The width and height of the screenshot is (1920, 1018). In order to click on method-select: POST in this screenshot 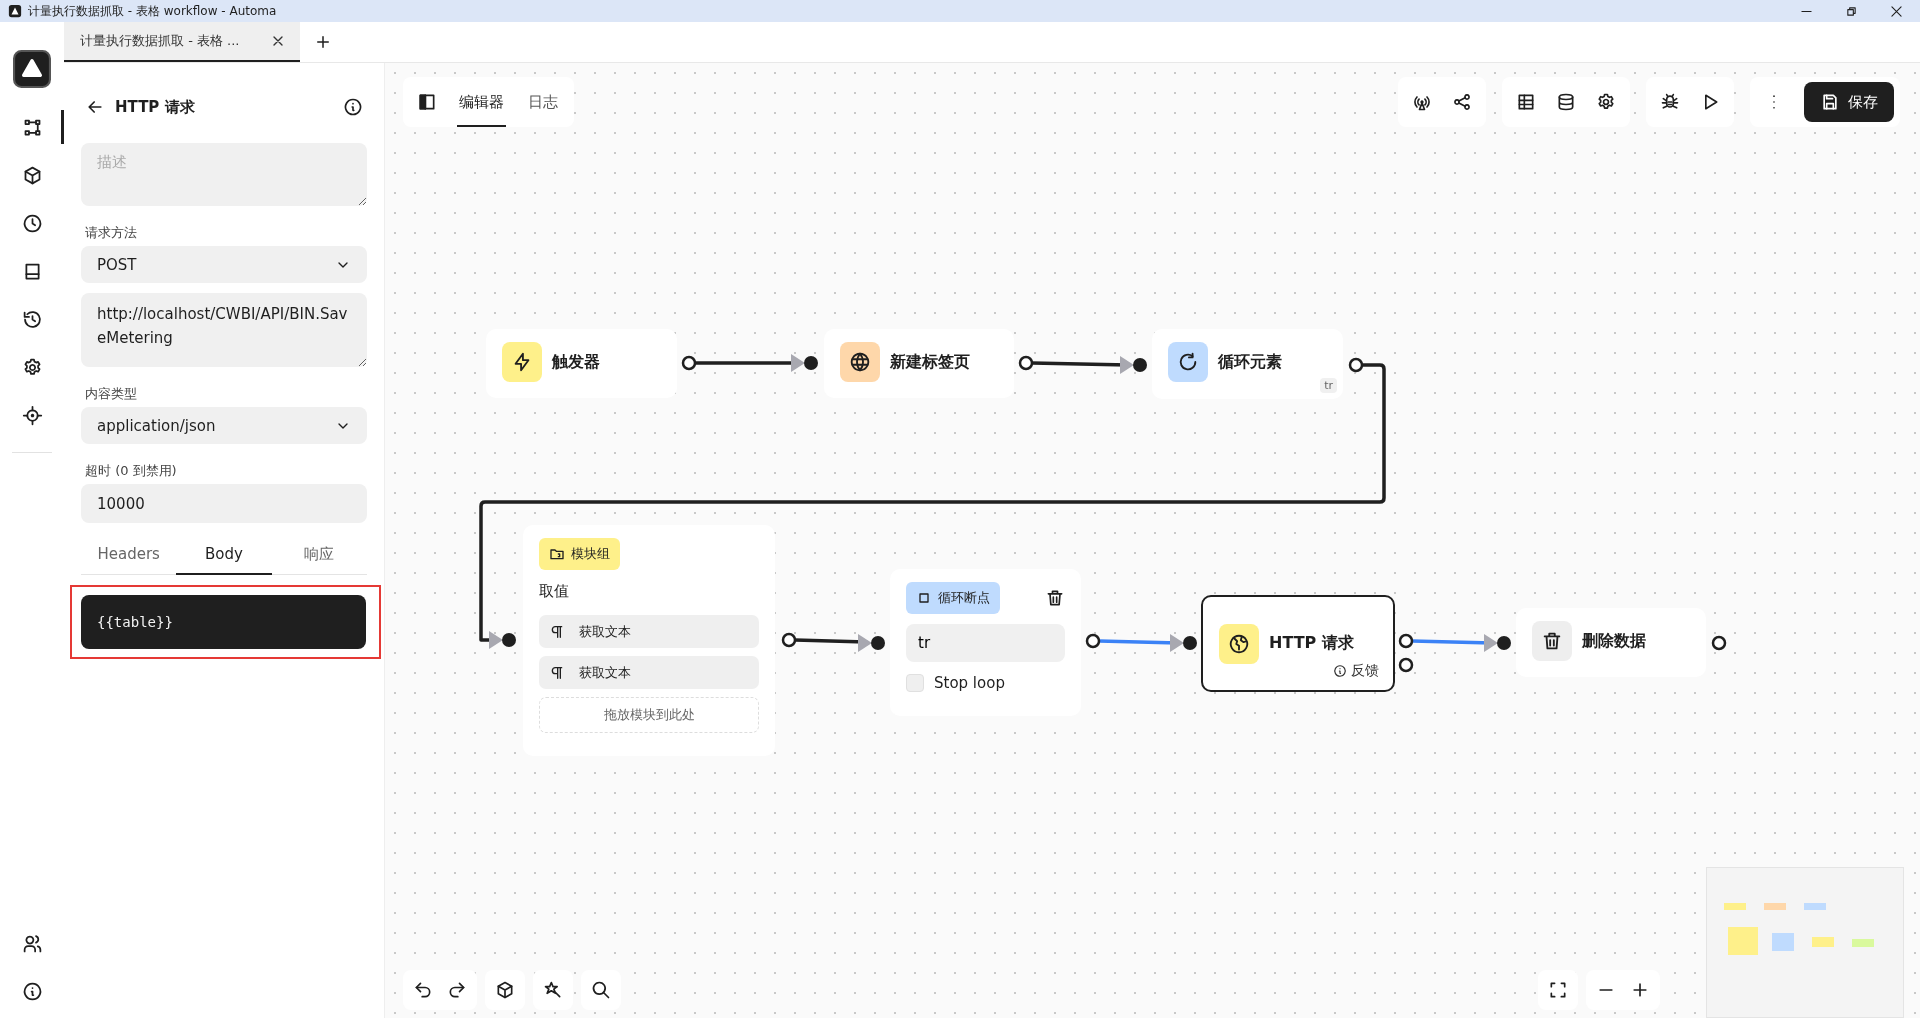, I will do `click(224, 264)`.